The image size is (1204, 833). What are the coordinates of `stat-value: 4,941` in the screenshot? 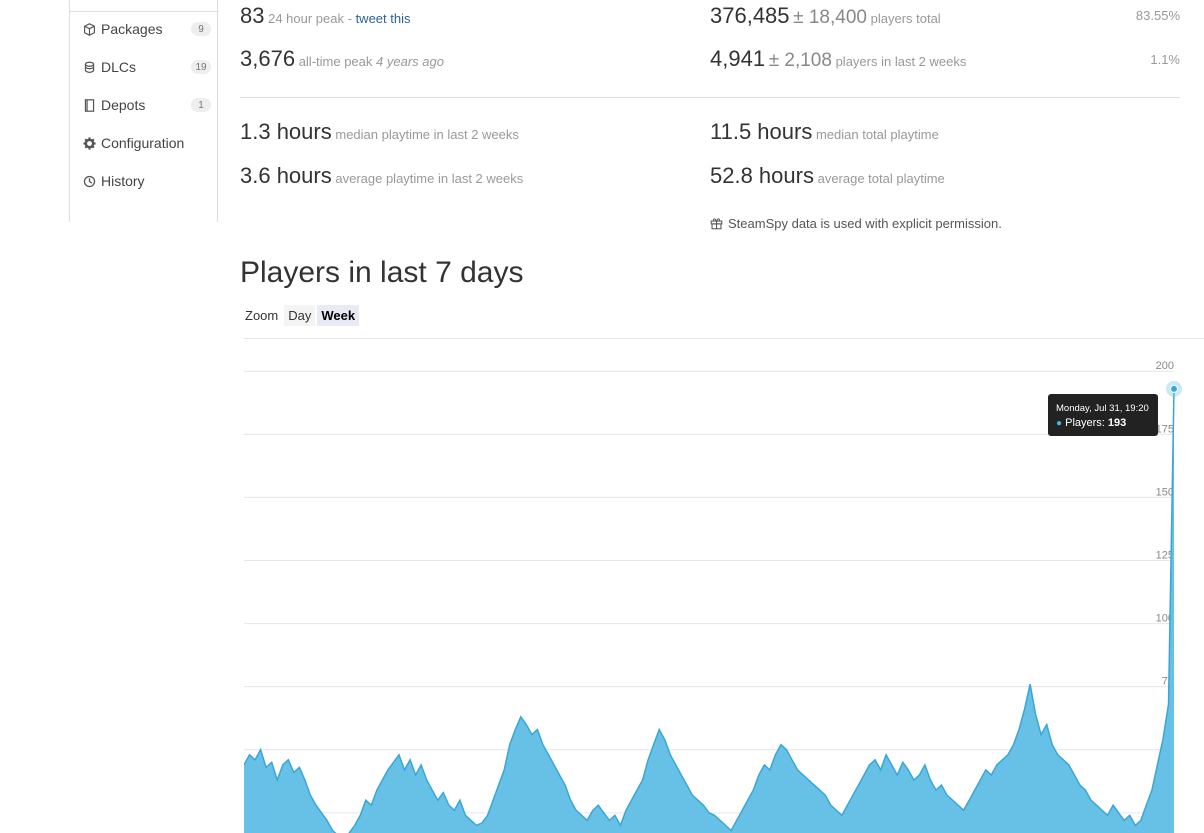 It's located at (738, 58).